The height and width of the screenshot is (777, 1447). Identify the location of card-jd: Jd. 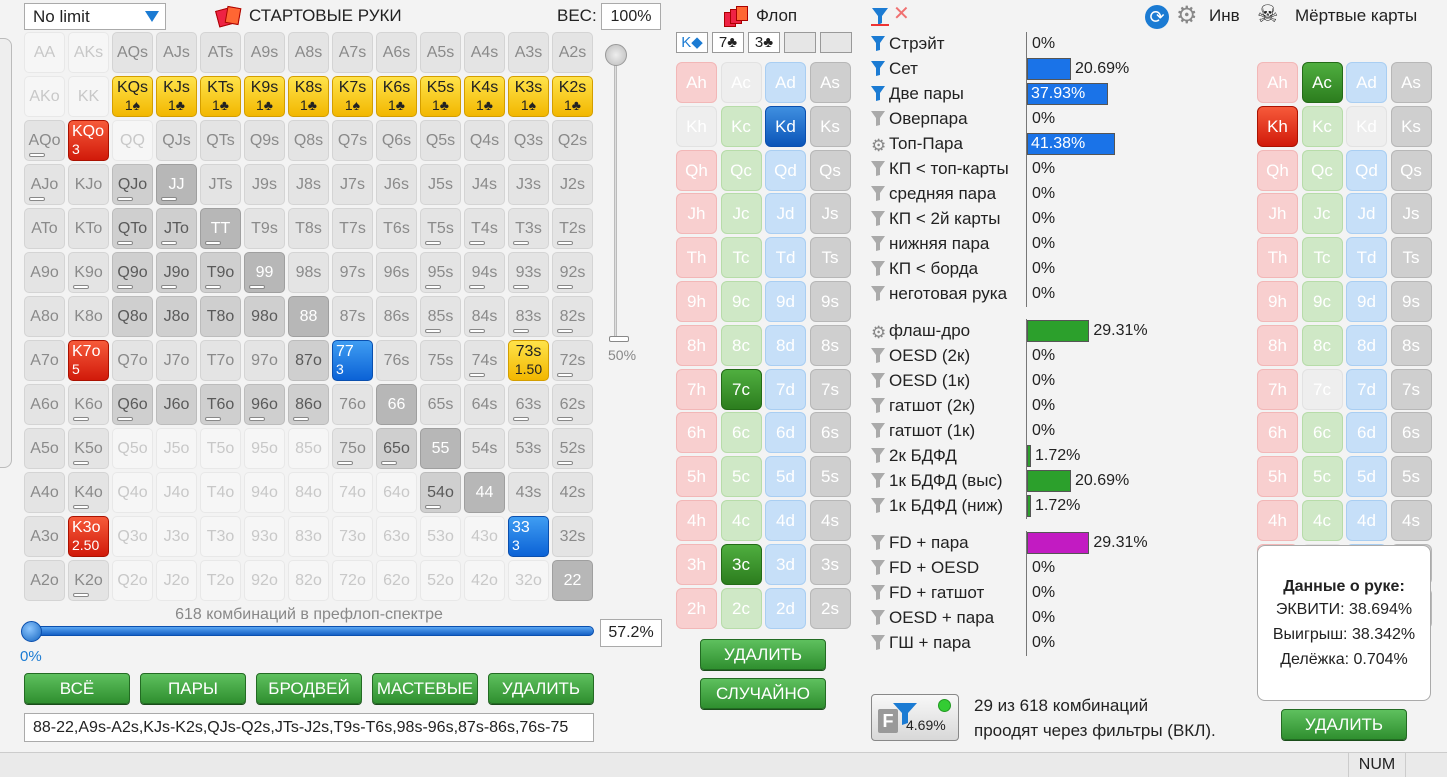
(785, 214).